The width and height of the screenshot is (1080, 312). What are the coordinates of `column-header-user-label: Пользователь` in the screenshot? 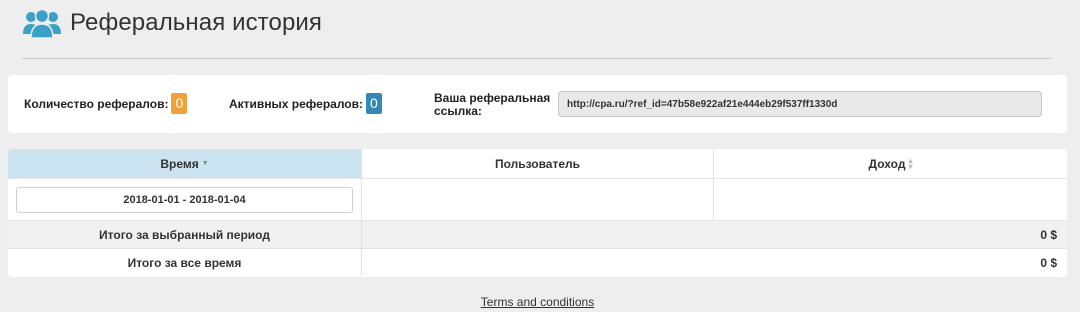 It's located at (537, 163).